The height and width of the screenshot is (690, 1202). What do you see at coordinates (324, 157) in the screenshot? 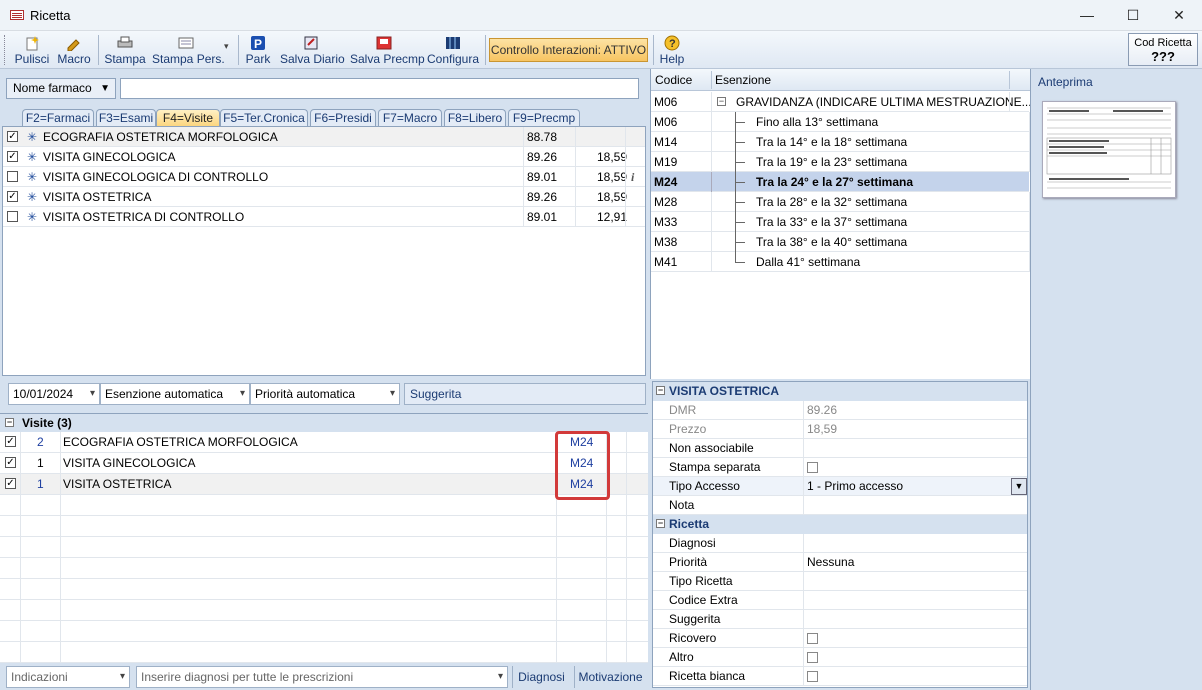
I see `table-row: ✓ ✳ VISITA GINECOLOGICA 89.26 18,59` at bounding box center [324, 157].